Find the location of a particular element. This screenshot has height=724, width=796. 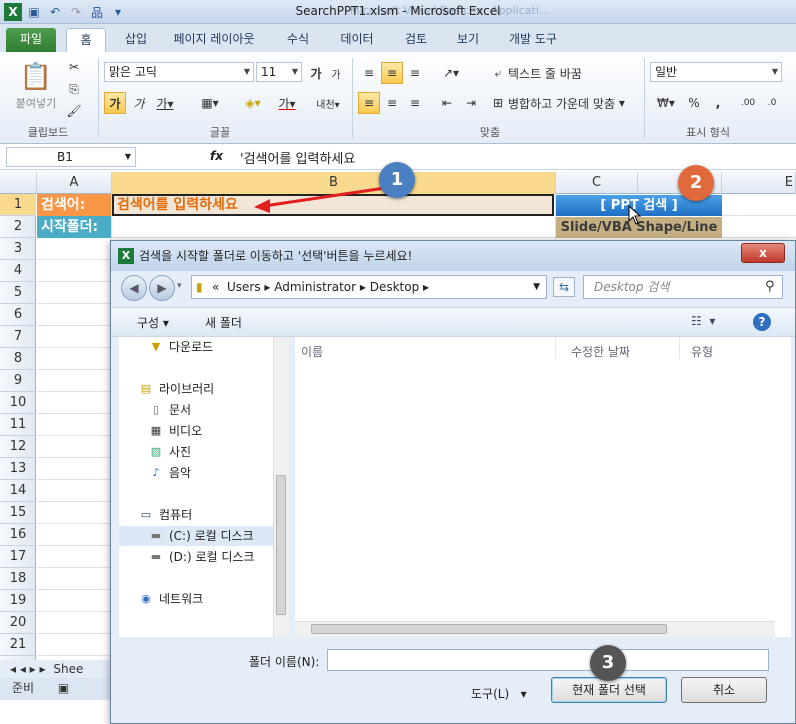

breadcrumb-overflow: « is located at coordinates (215, 287).